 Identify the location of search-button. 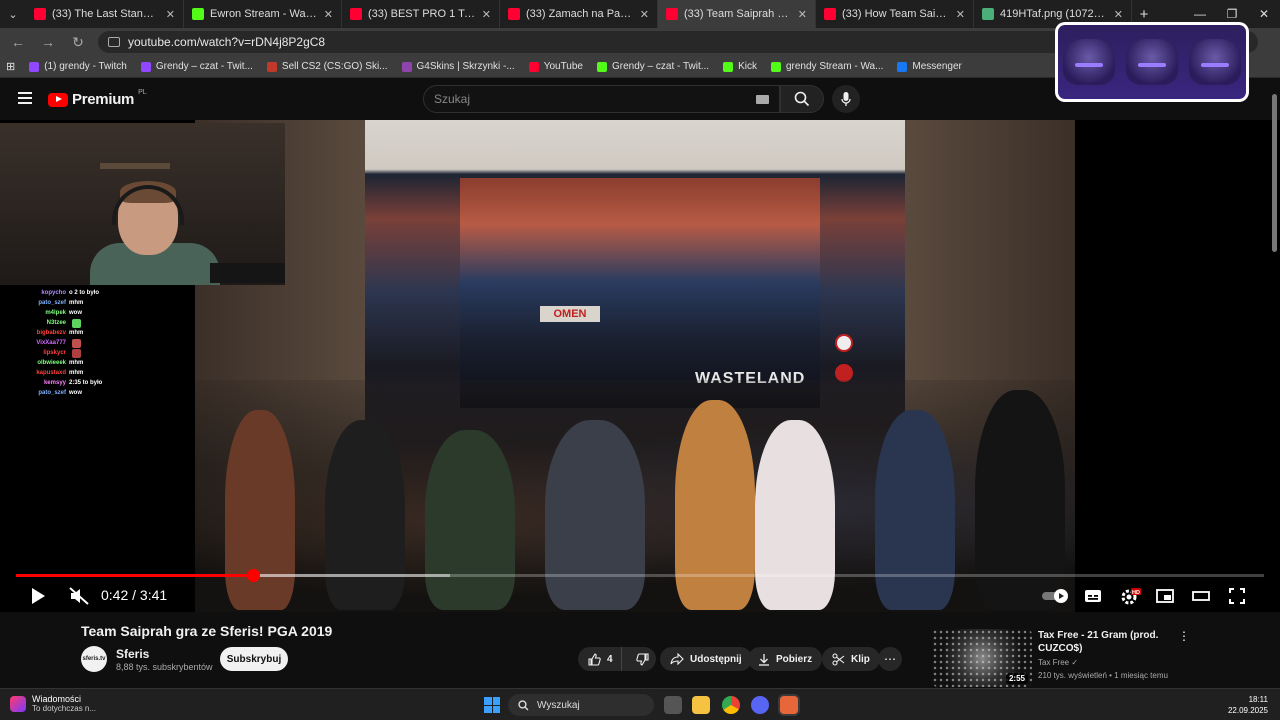
(802, 99).